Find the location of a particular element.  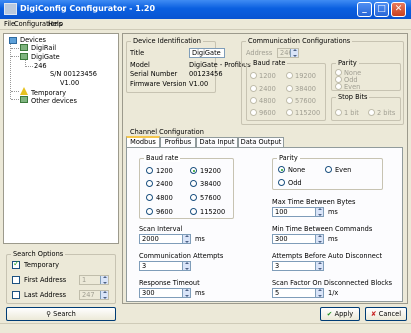

max-time-input: 100 is located at coordinates (298, 212).